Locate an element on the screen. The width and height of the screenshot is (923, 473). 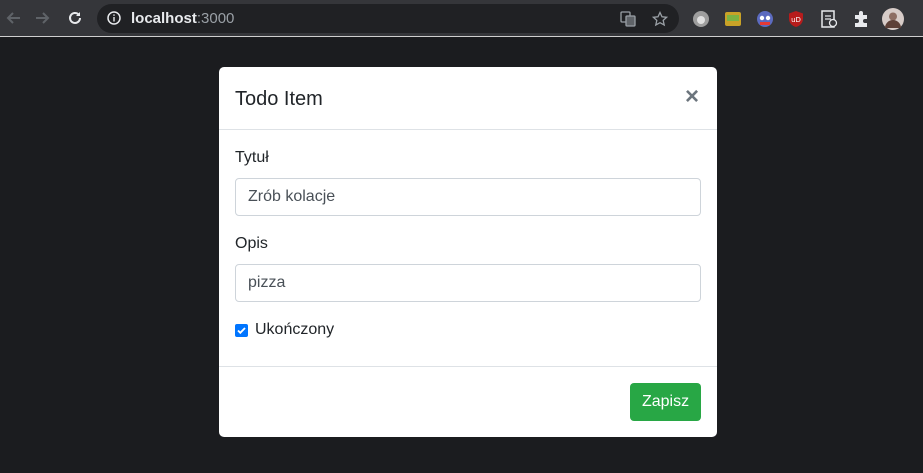
modal-footer: Zapisz is located at coordinates (468, 401).